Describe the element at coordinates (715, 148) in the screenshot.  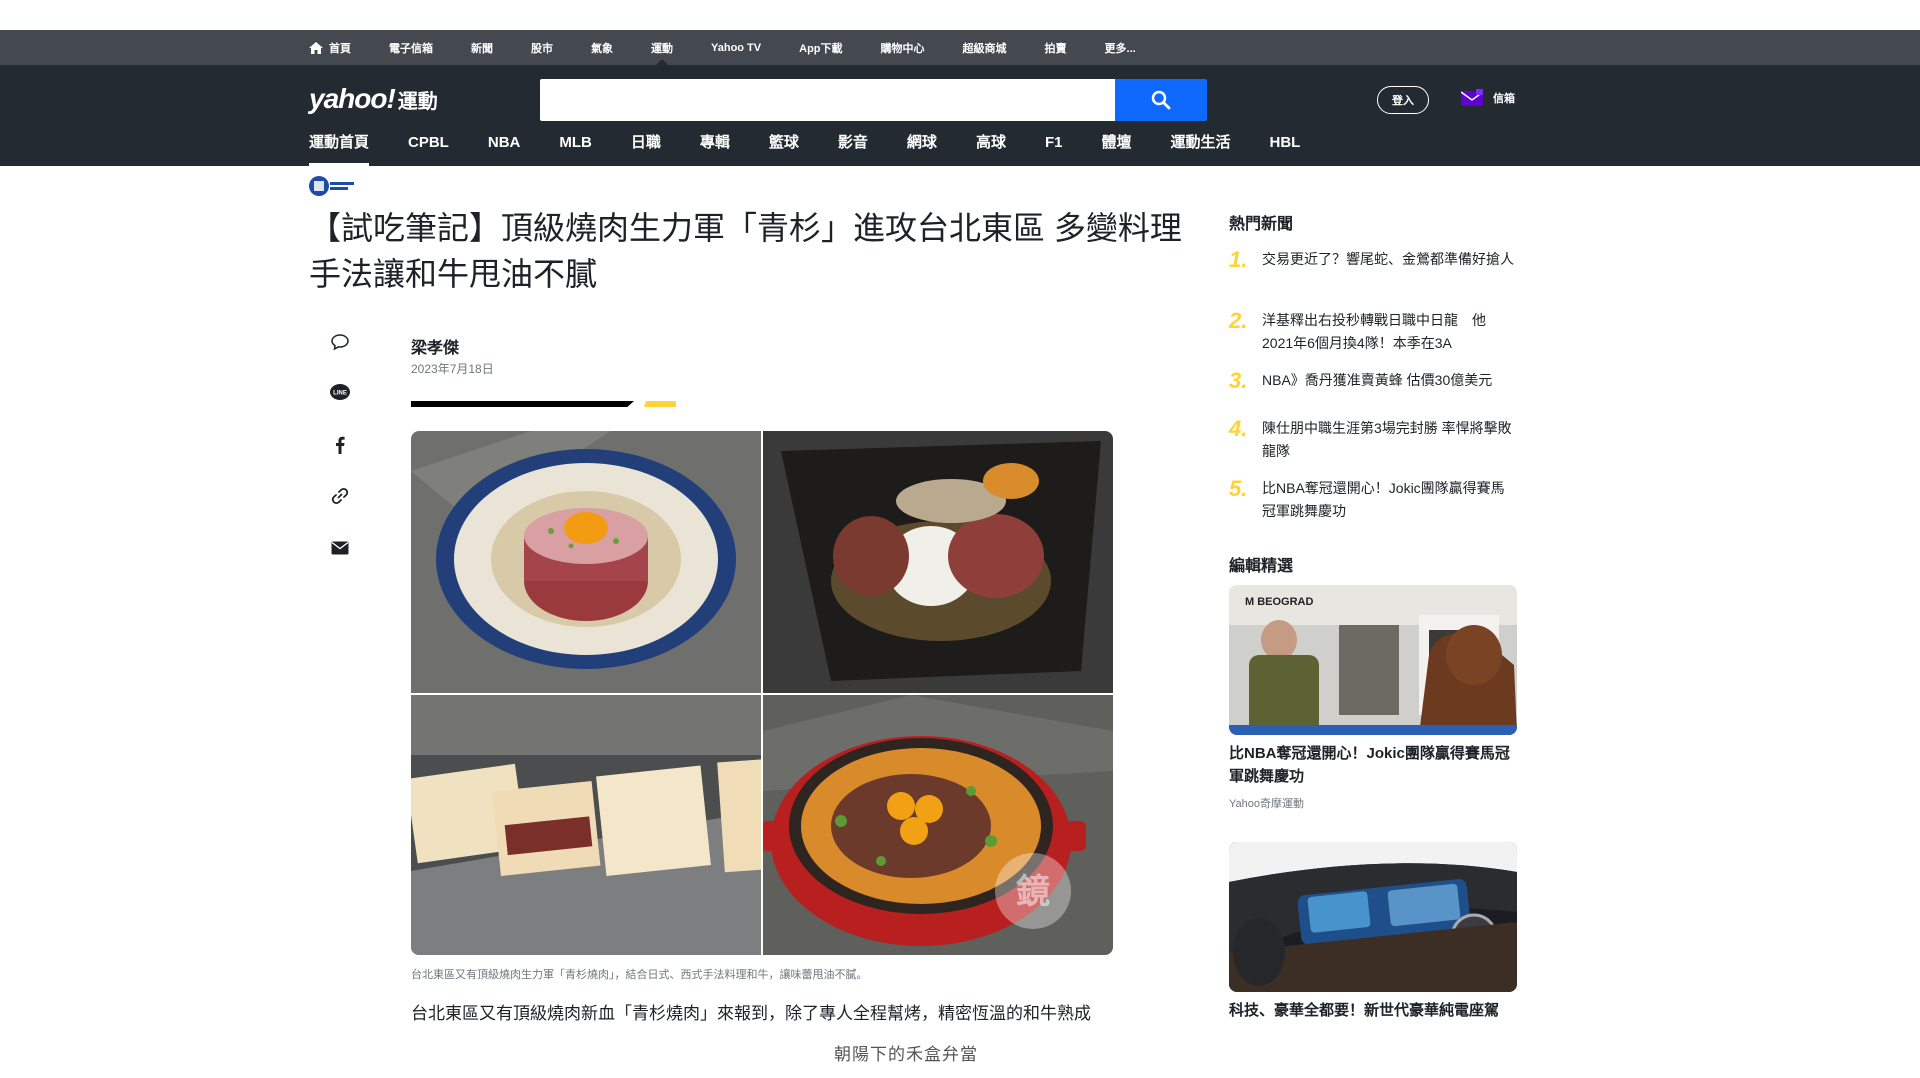
I see `sub-nav-features: 專輯` at that location.